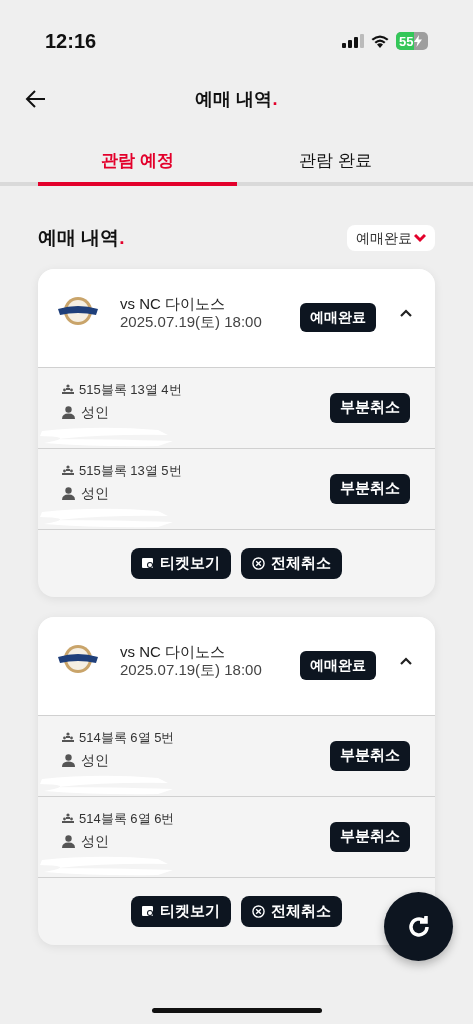  I want to click on section-title: 예매 내역., so click(81, 238).